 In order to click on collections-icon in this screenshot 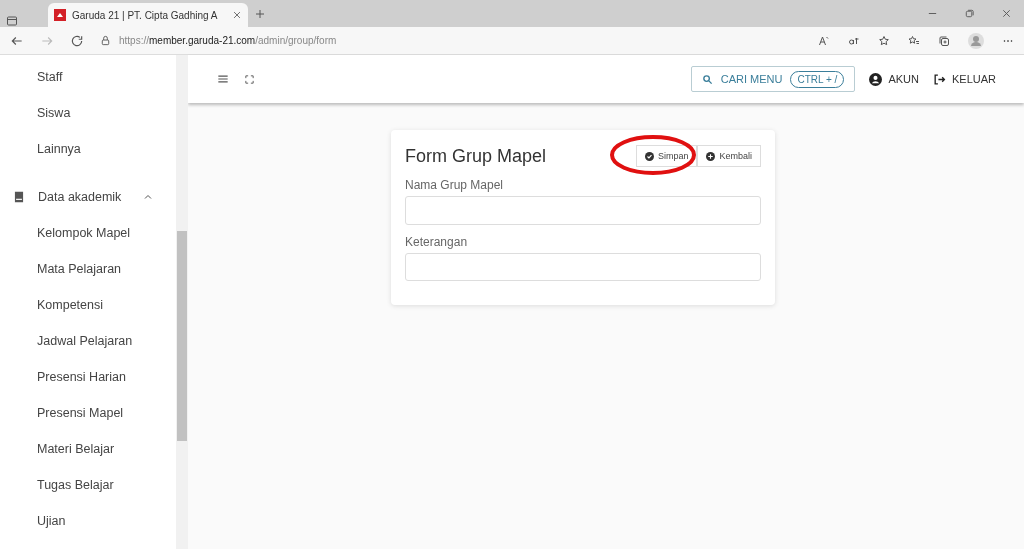, I will do `click(944, 40)`.